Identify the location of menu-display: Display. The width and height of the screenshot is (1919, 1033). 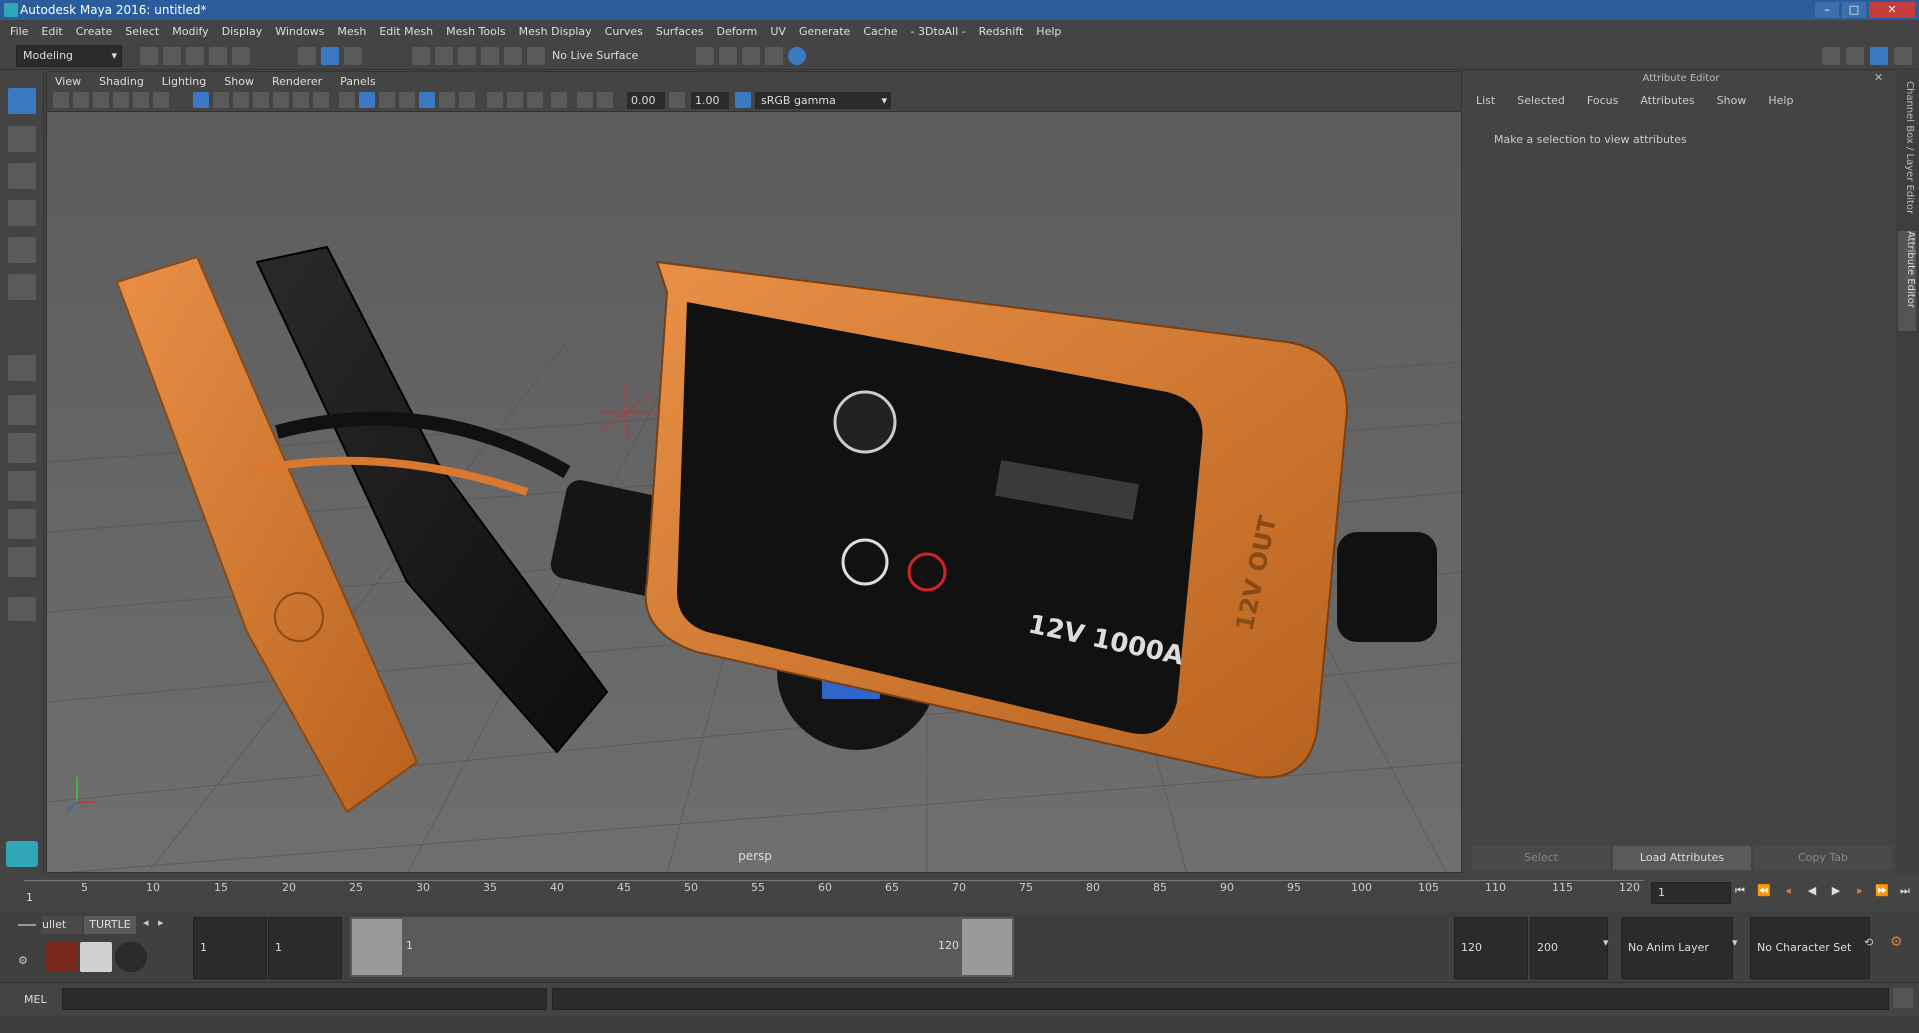
(242, 31).